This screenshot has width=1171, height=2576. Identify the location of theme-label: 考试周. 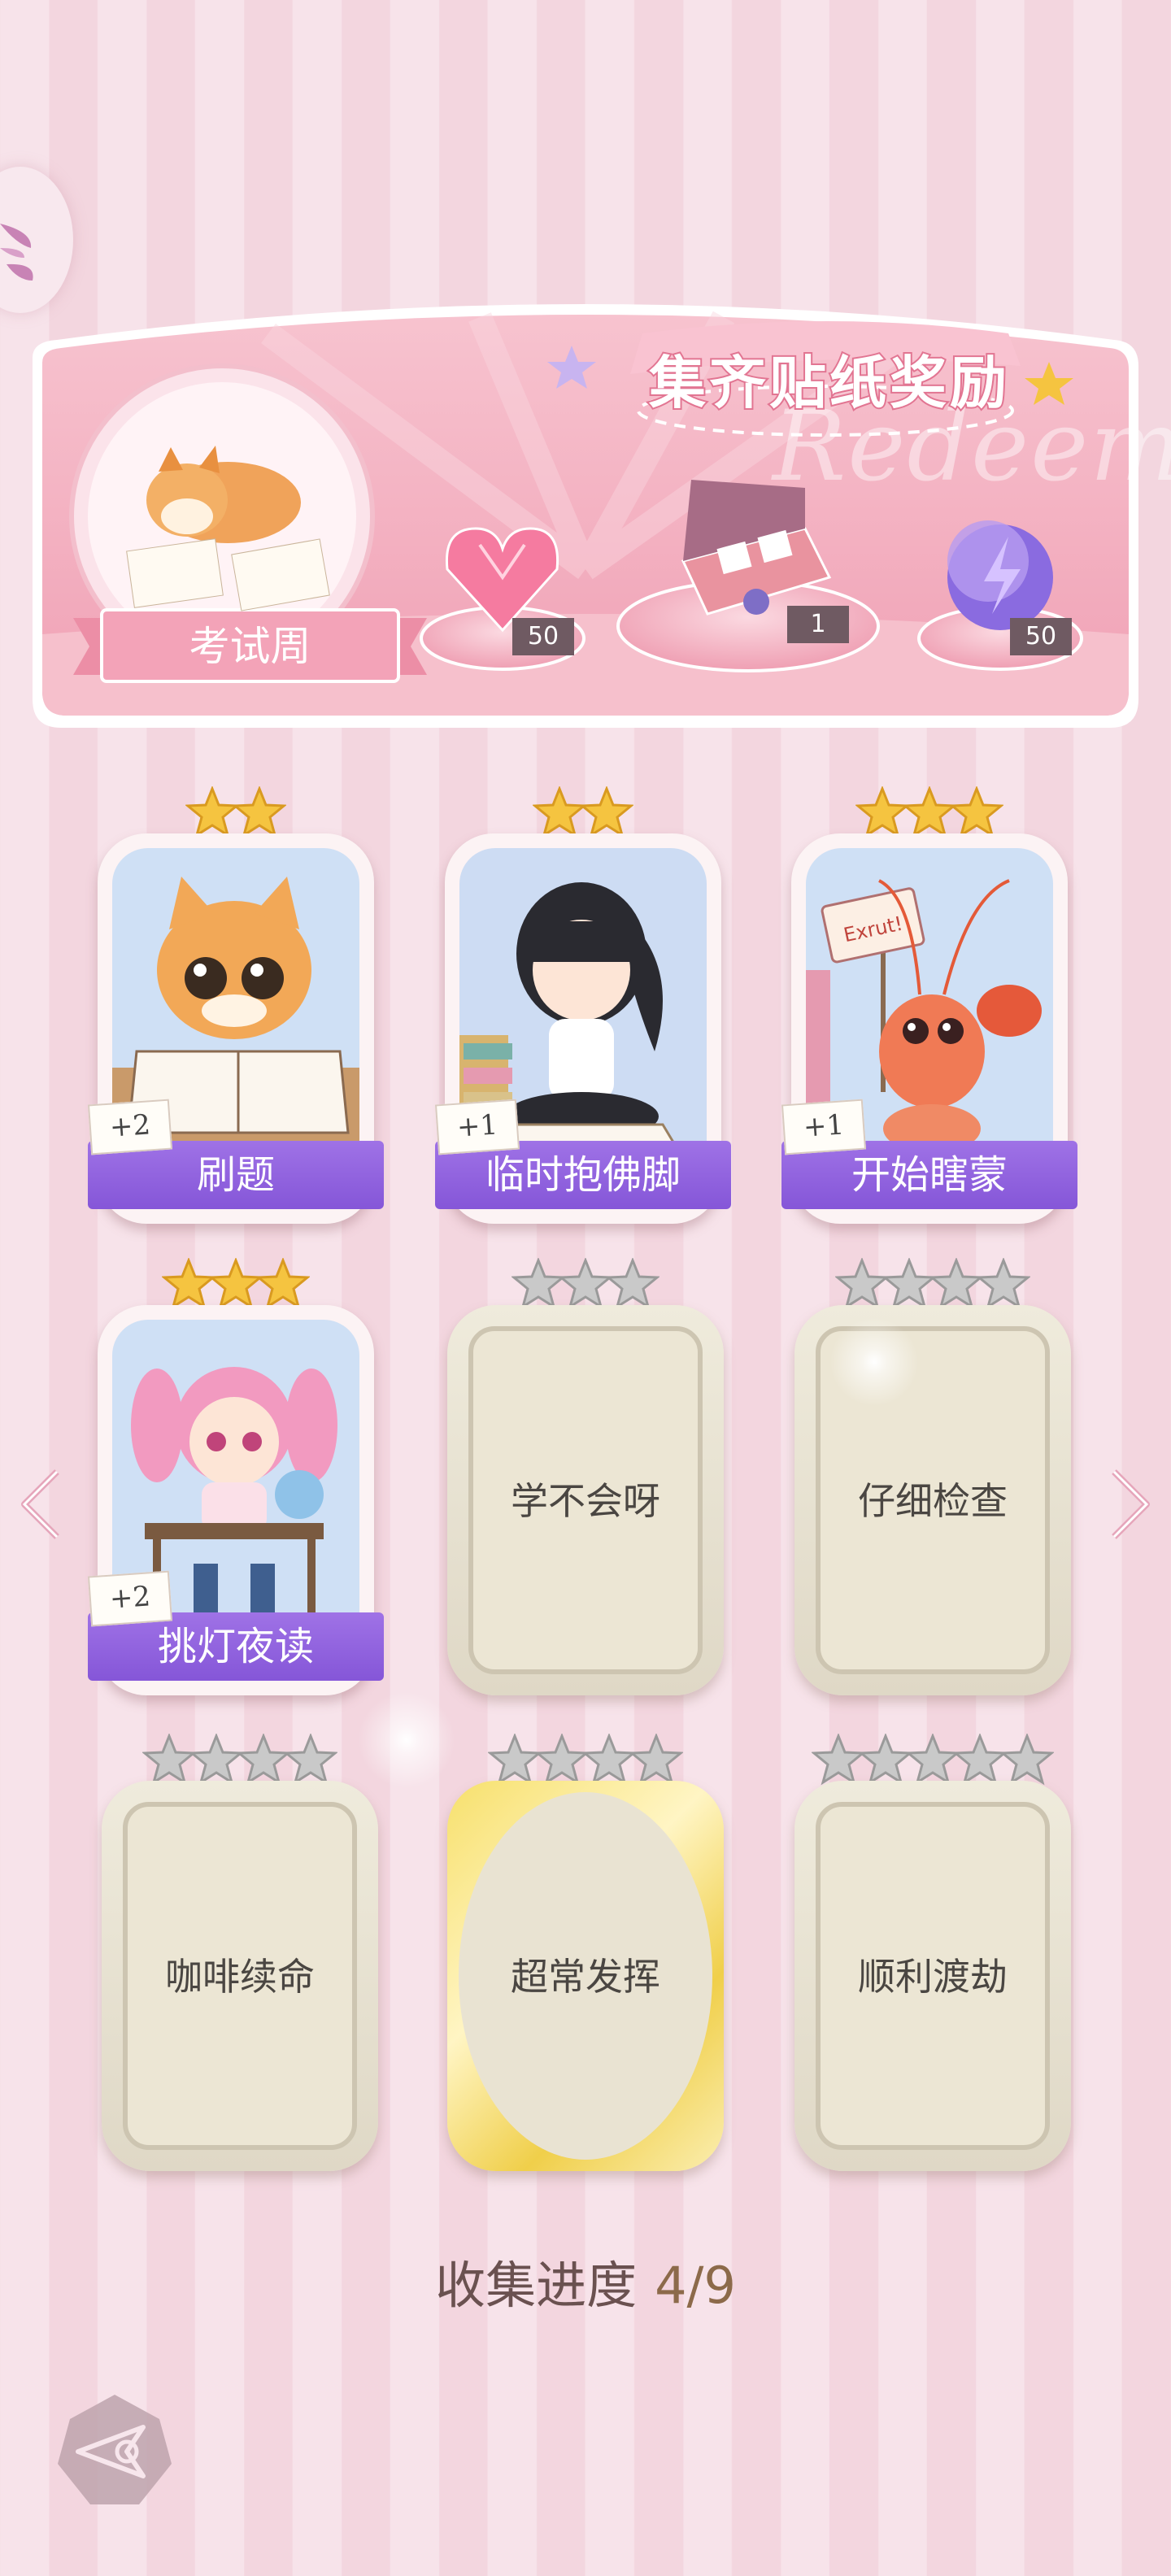
(250, 647).